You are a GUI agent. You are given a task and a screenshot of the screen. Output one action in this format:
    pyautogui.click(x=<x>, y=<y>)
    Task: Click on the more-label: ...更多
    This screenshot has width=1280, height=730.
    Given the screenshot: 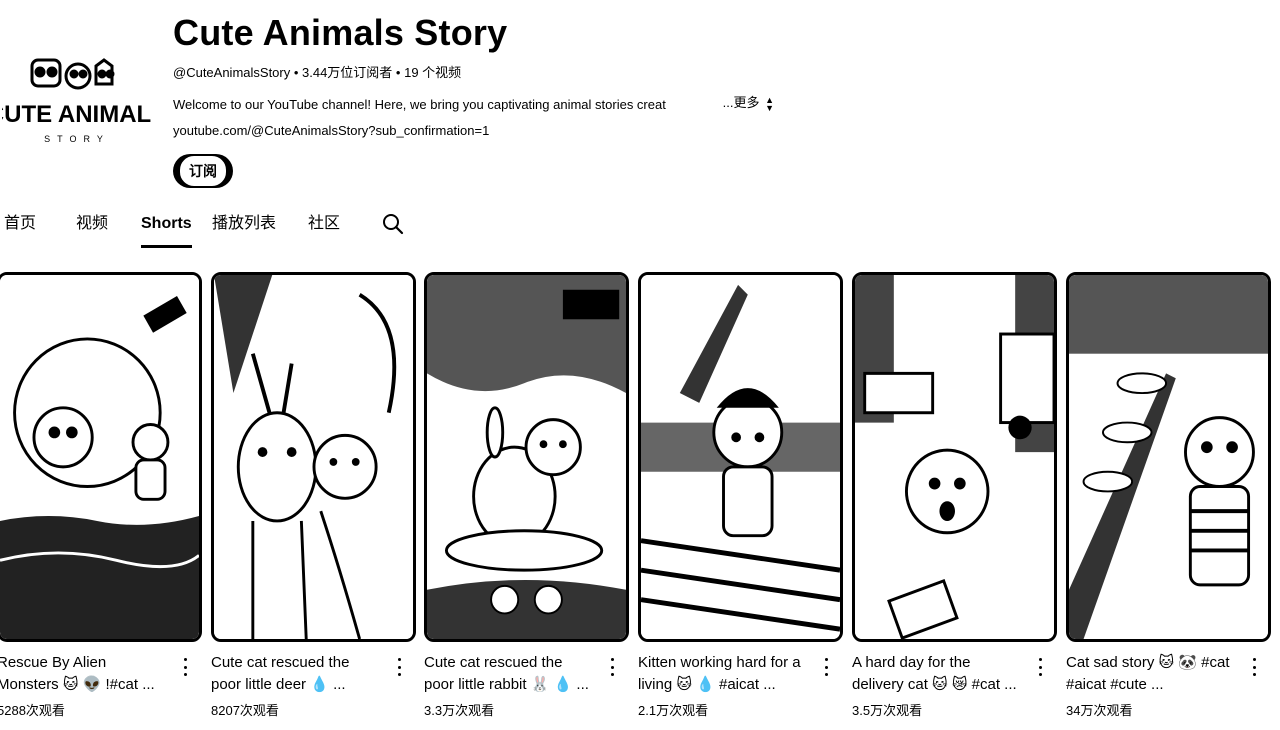 What is the action you would take?
    pyautogui.click(x=741, y=102)
    